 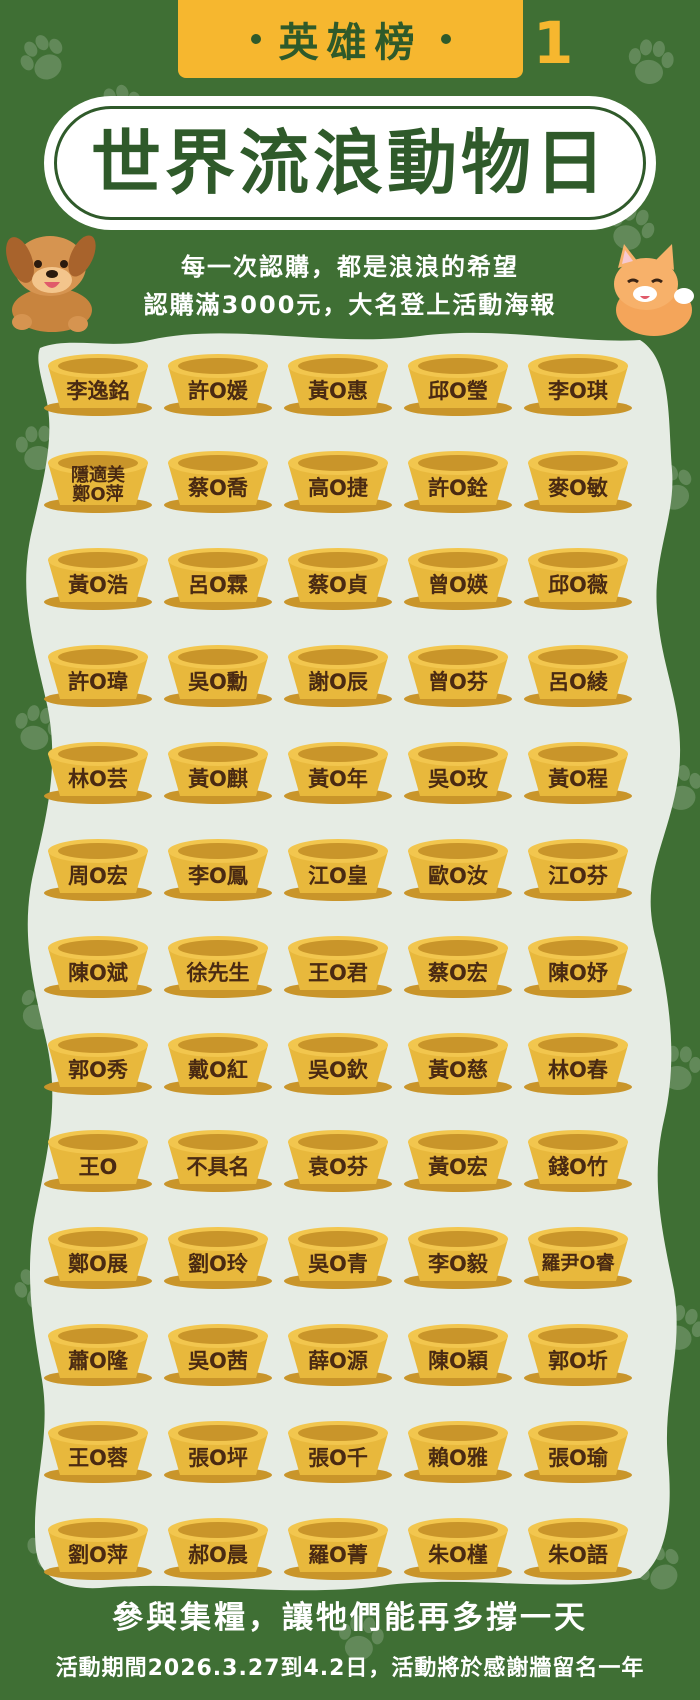 I want to click on donor-bowl: 郝O晨, so click(x=218, y=1545).